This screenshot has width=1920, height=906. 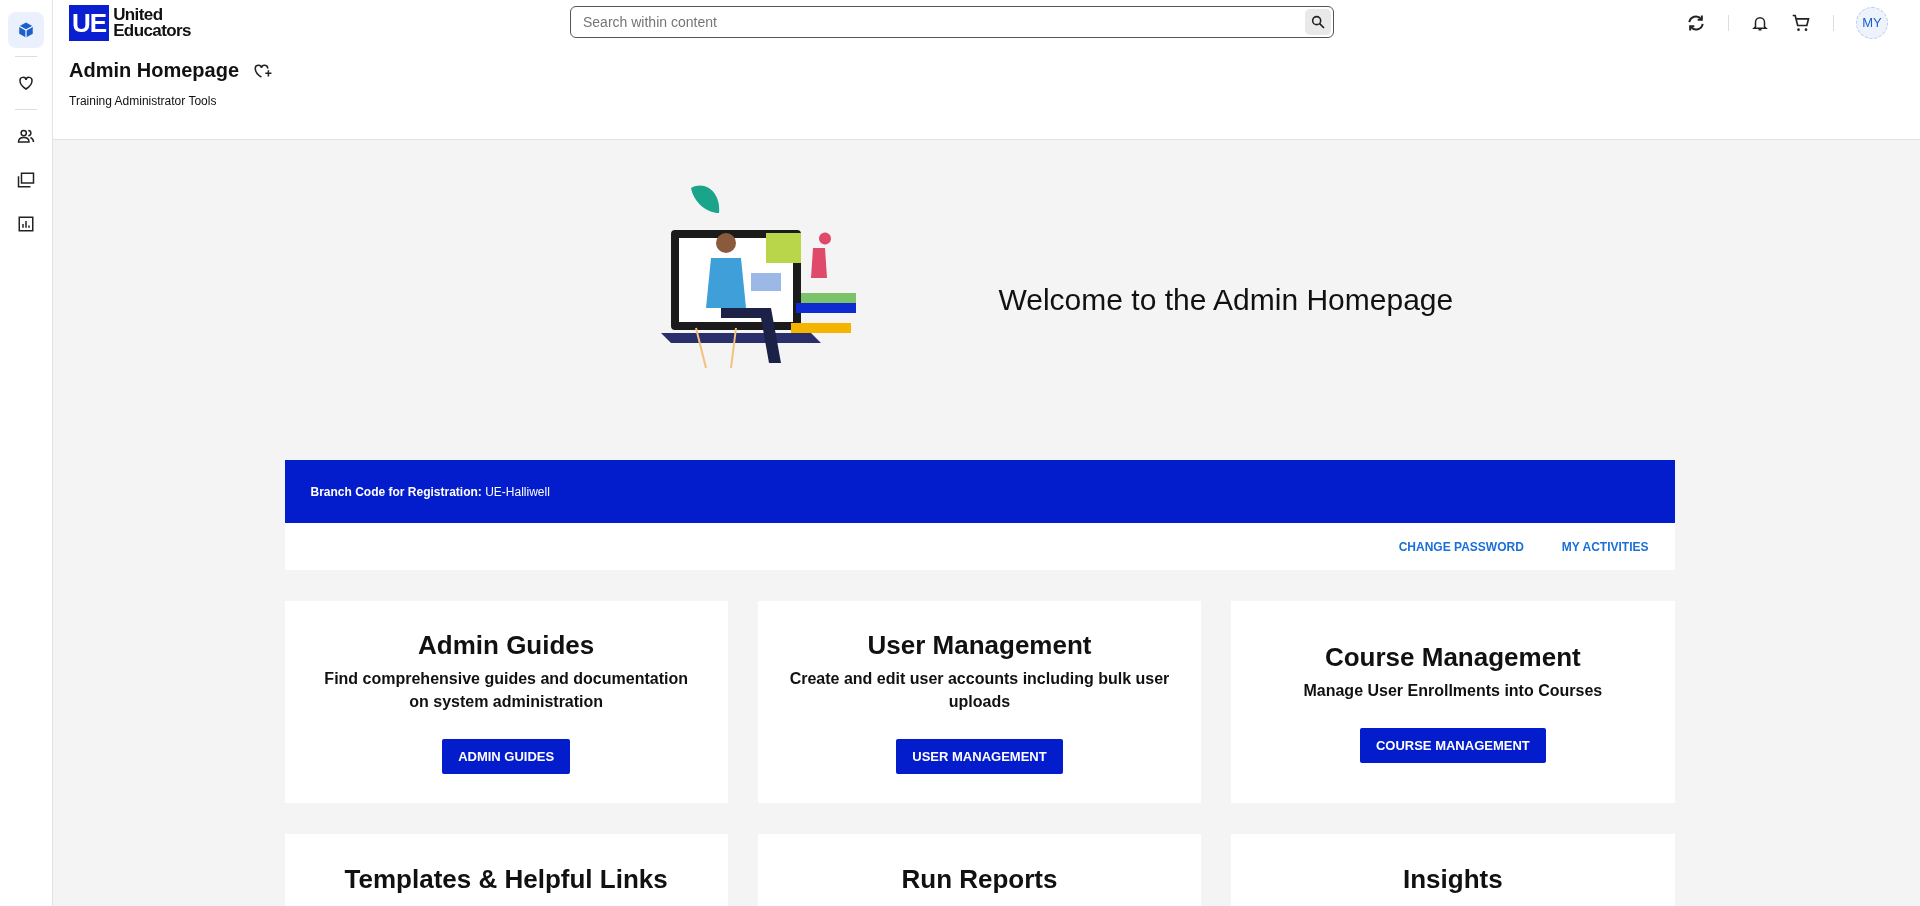 What do you see at coordinates (26, 180) in the screenshot?
I see `folders-icon` at bounding box center [26, 180].